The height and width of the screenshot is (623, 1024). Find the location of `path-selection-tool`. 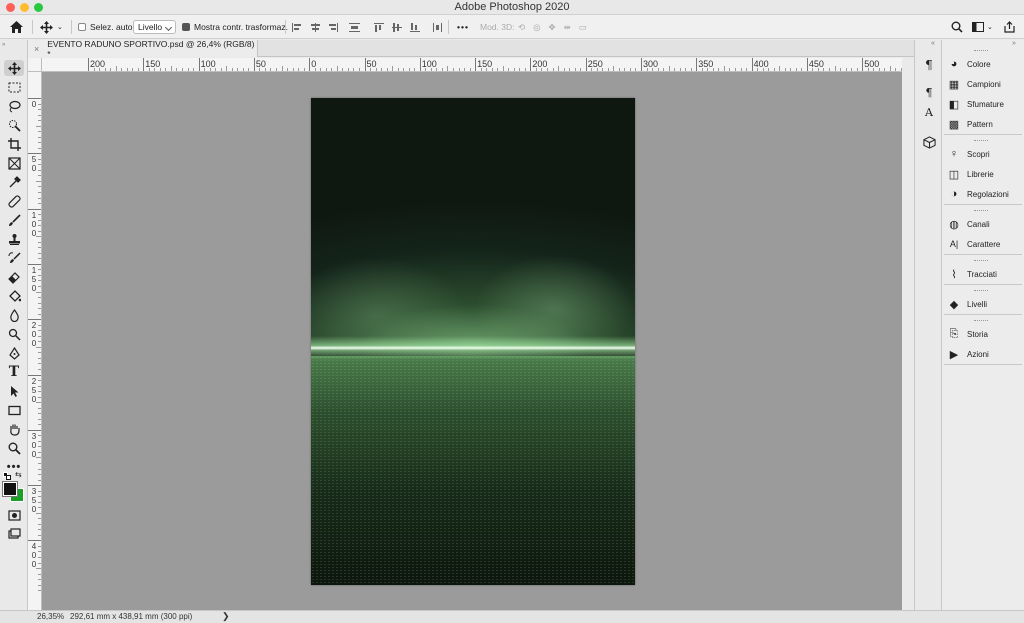

path-selection-tool is located at coordinates (14, 391).